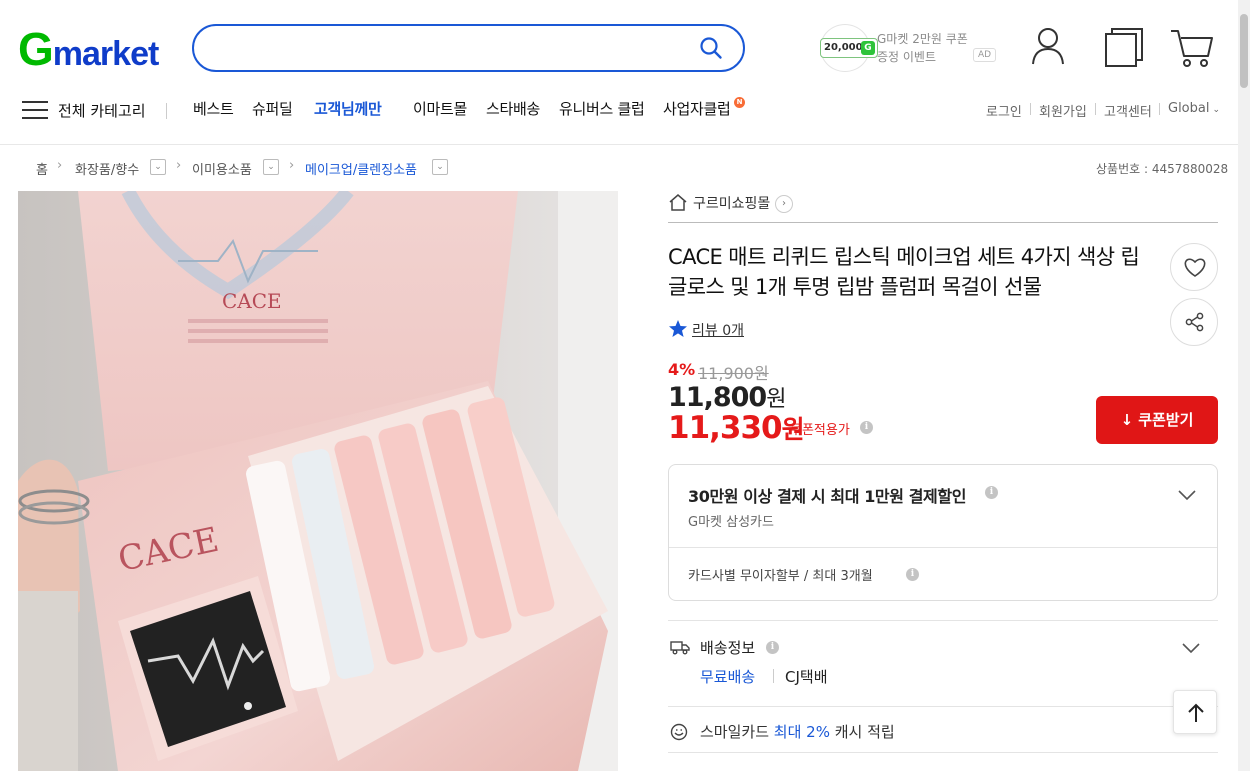 This screenshot has width=1250, height=771. I want to click on free-shipping: 무료배송, so click(728, 677).